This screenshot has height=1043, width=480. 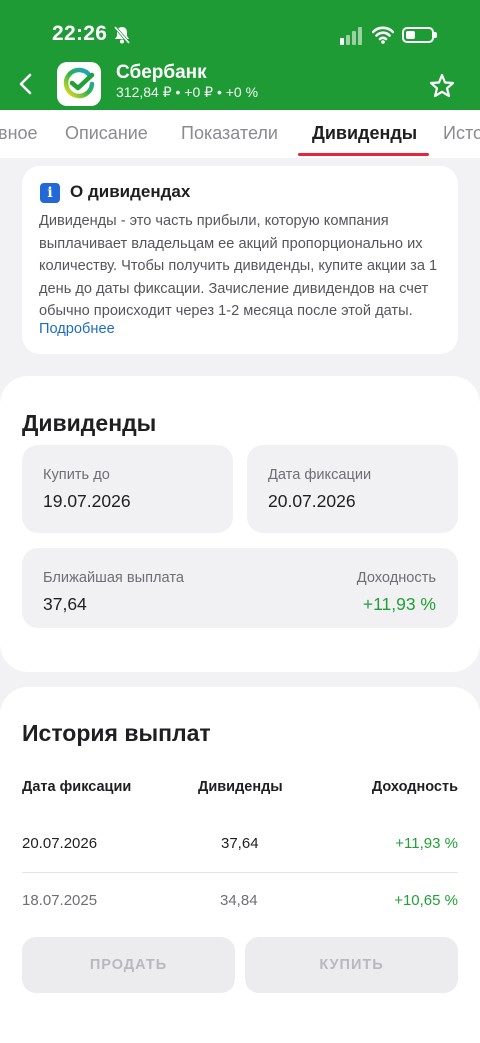 I want to click on buy-by-value: 19.07.2026, so click(x=87, y=501).